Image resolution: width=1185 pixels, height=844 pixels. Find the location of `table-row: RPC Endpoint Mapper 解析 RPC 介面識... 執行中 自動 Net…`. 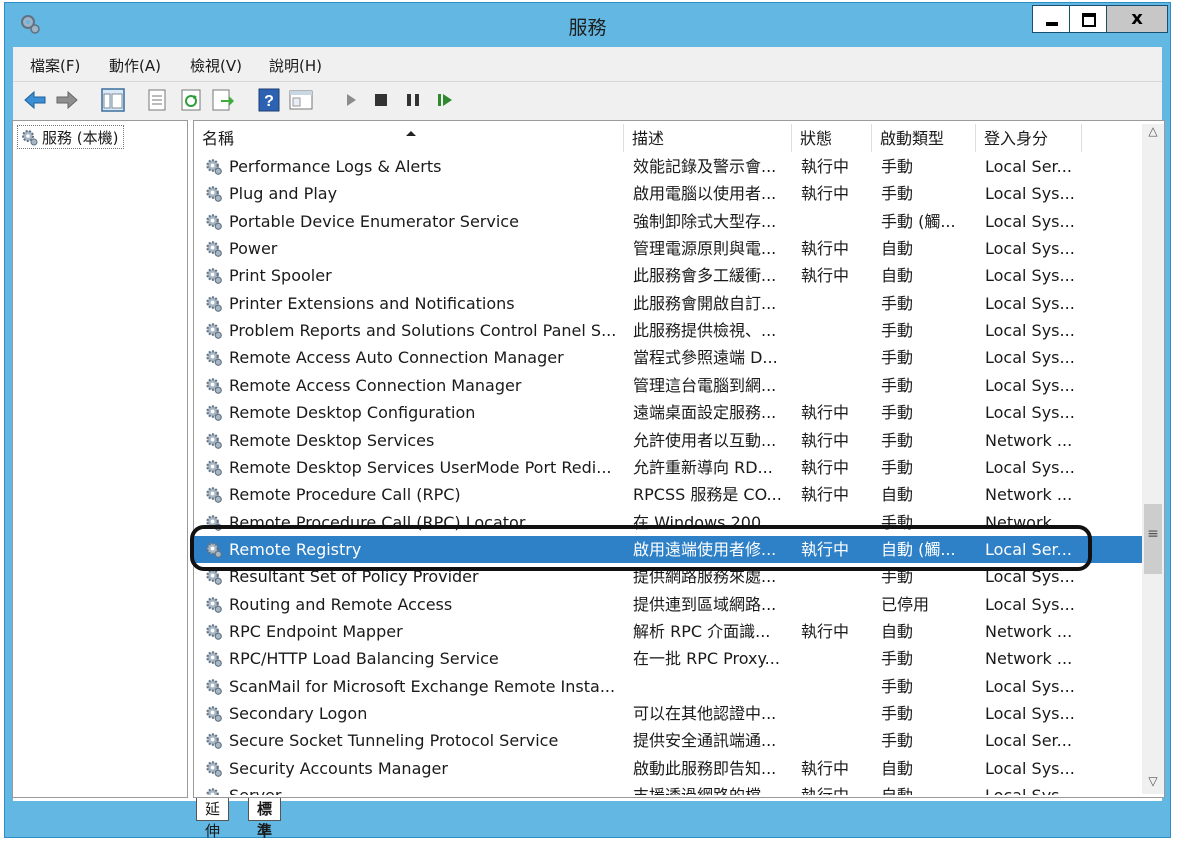

table-row: RPC Endpoint Mapper 解析 RPC 介面識... 執行中 自動 Net… is located at coordinates (668, 631).